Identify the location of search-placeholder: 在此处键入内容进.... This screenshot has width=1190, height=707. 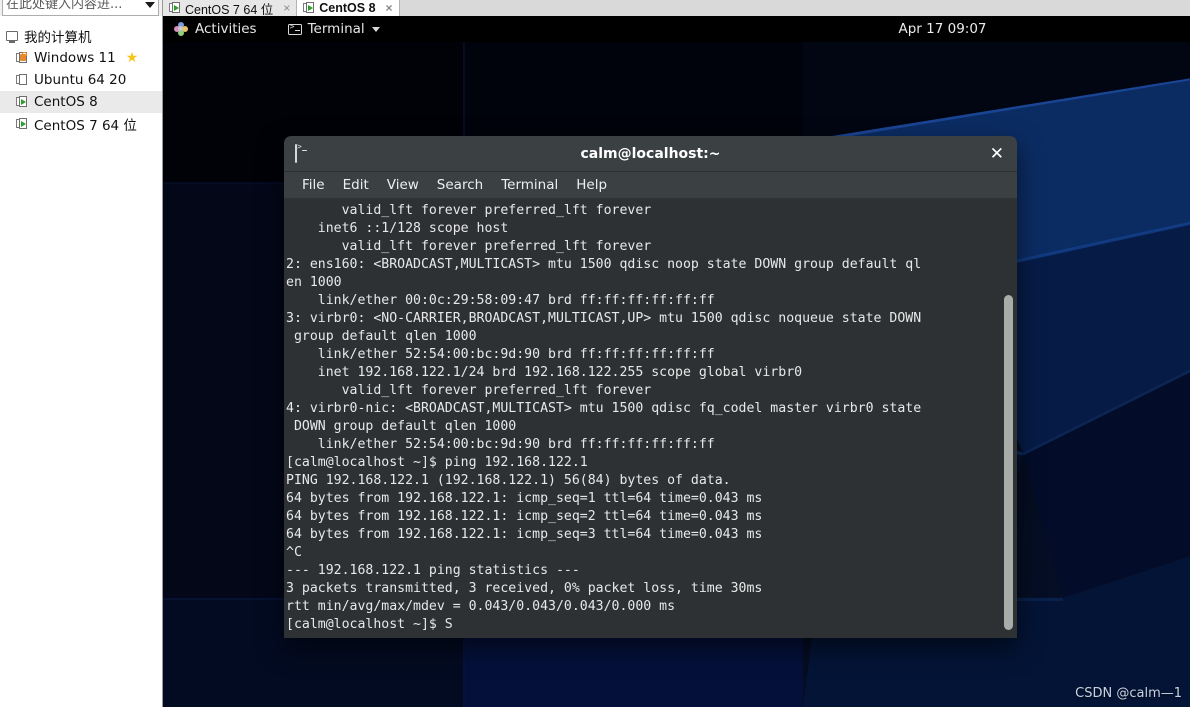
(64, 6).